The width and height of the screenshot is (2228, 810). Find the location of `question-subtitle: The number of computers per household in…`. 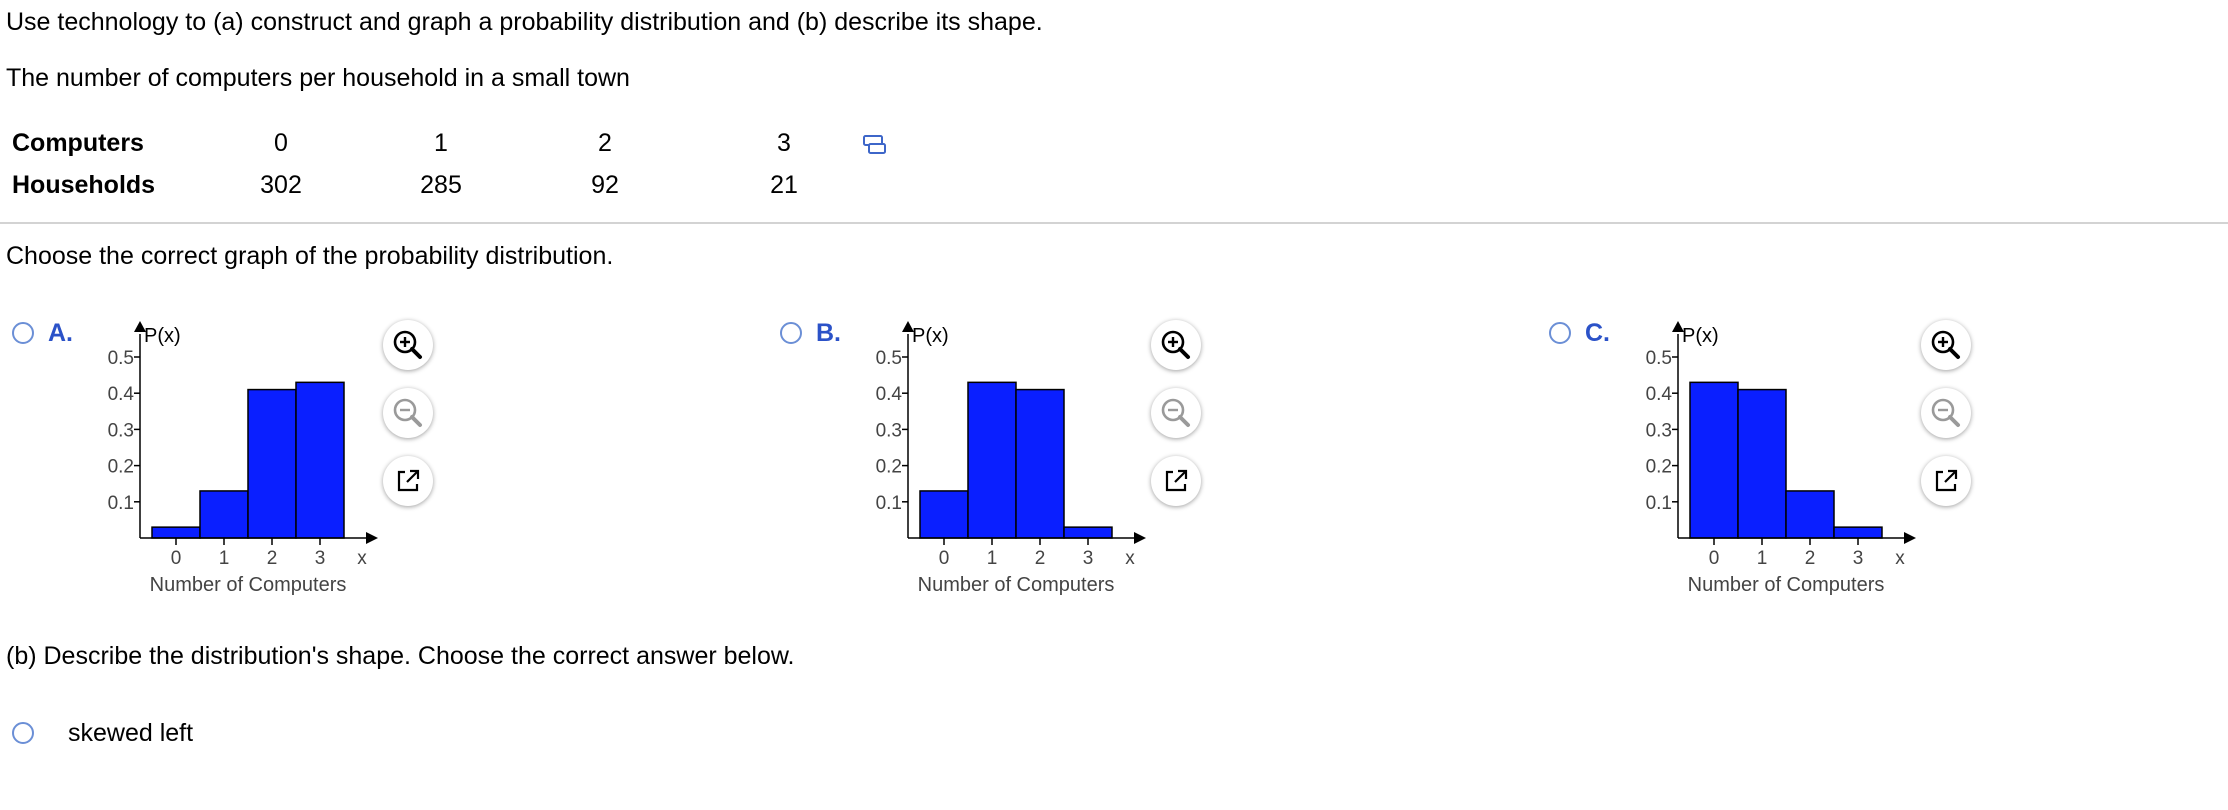

question-subtitle: The number of computers per household in… is located at coordinates (318, 78).